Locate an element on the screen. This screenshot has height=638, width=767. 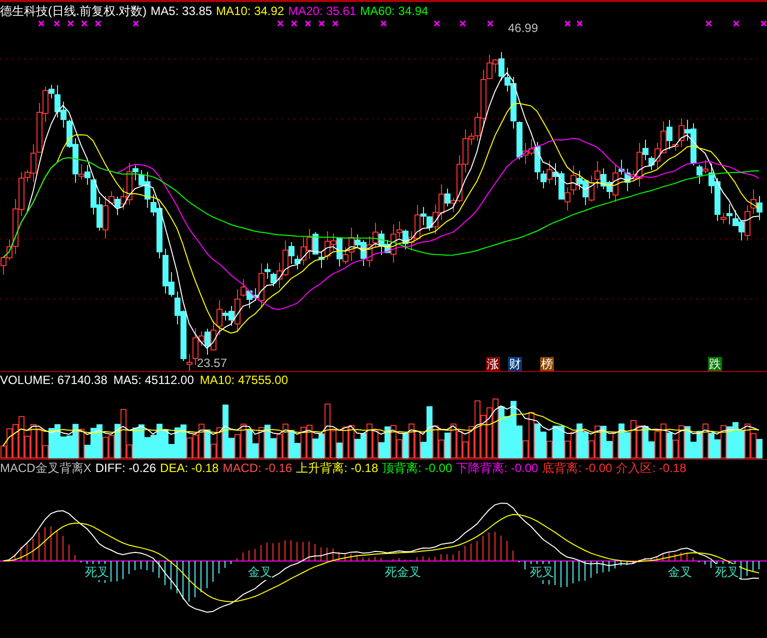
indicator-value: MA10: 47555.00 is located at coordinates (244, 380).